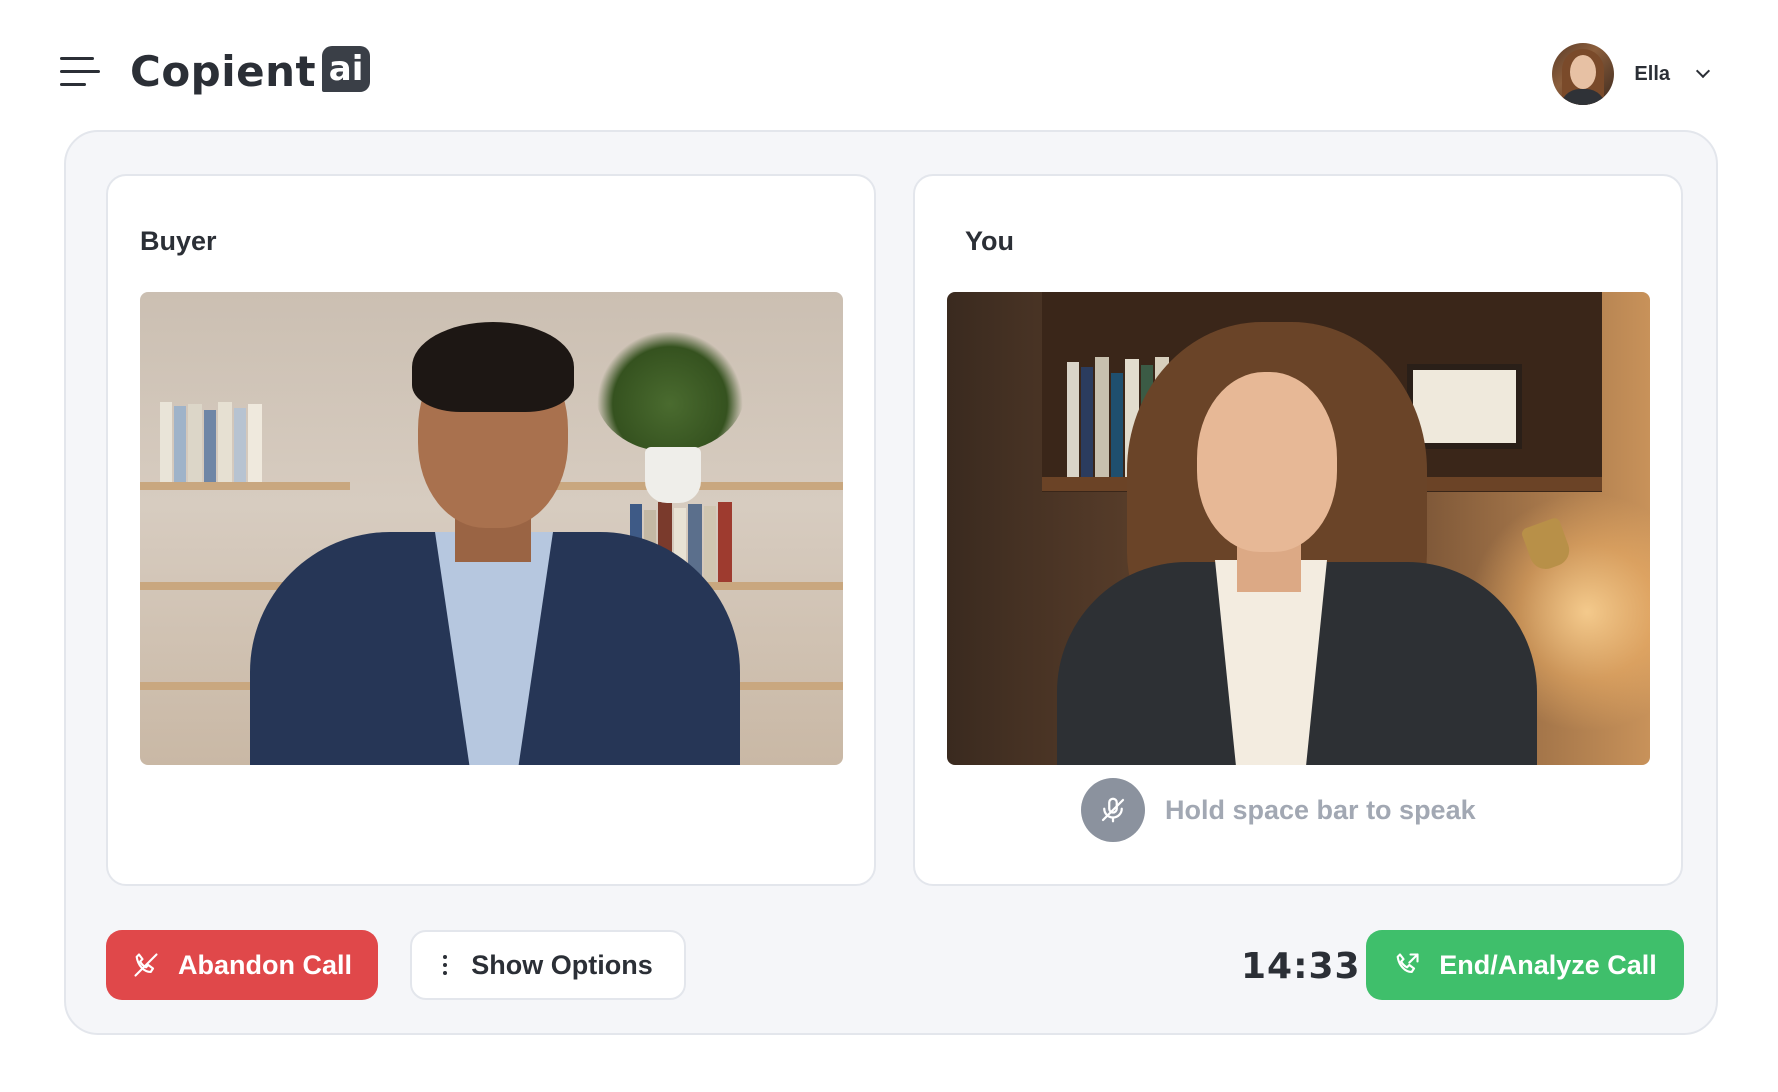  Describe the element at coordinates (1652, 73) in the screenshot. I see `user-name: Ella` at that location.